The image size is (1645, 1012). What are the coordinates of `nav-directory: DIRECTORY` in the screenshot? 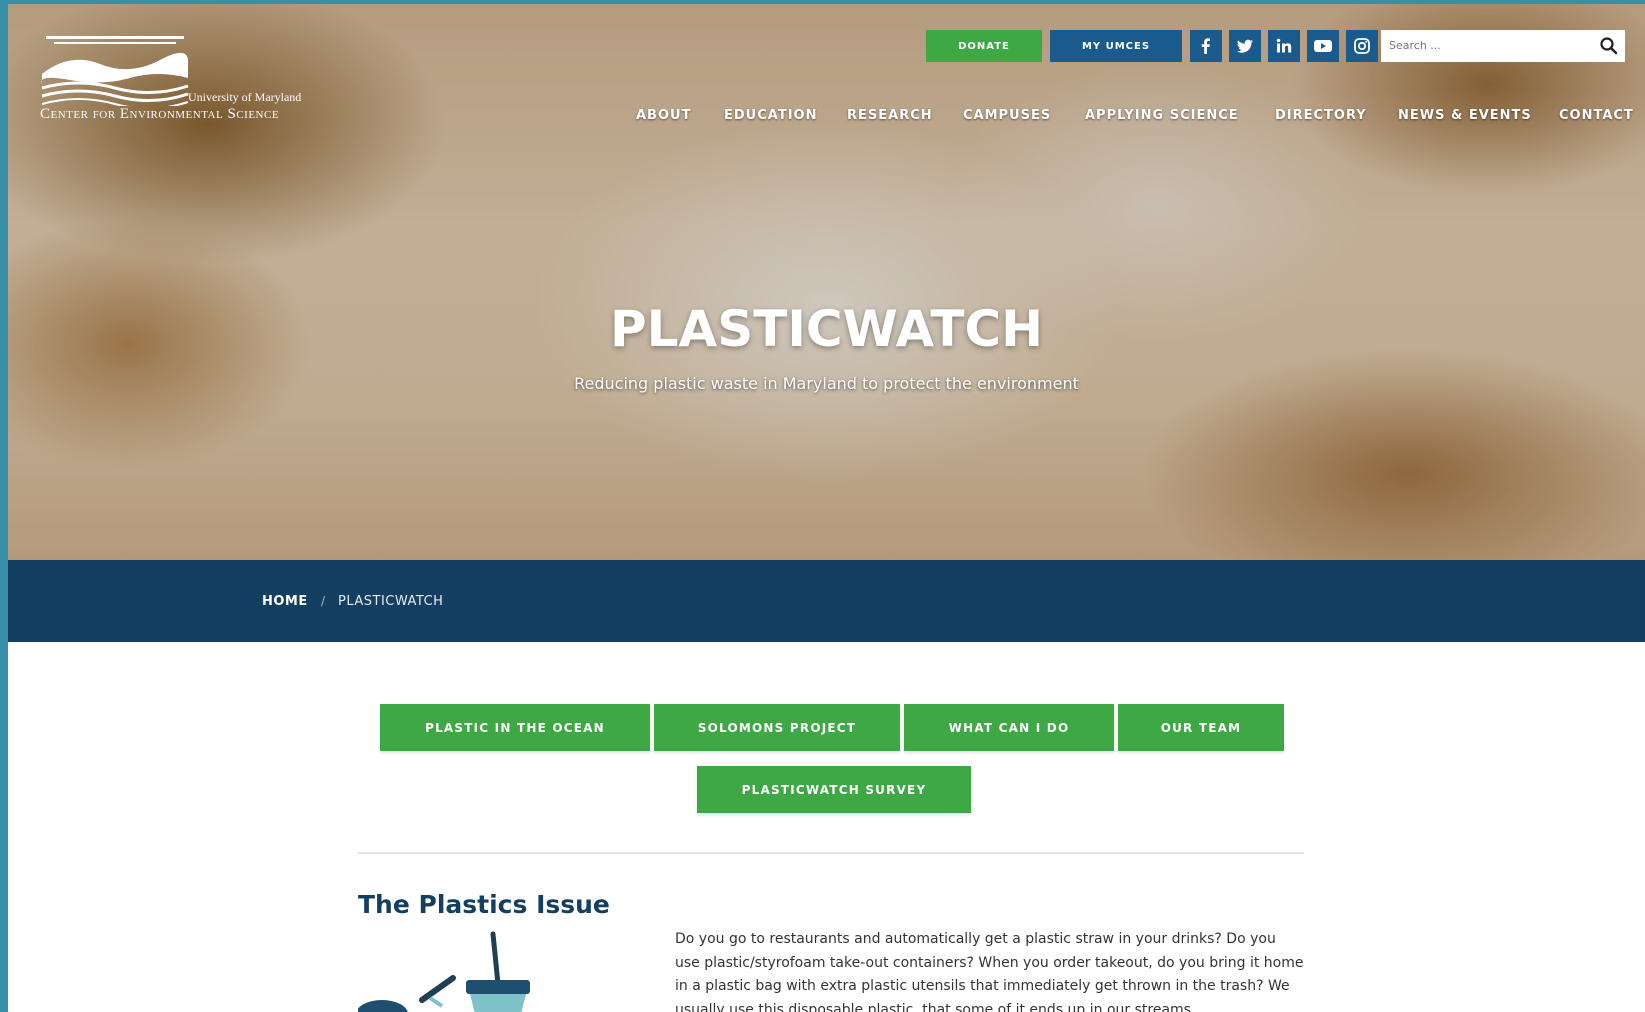 It's located at (1321, 115).